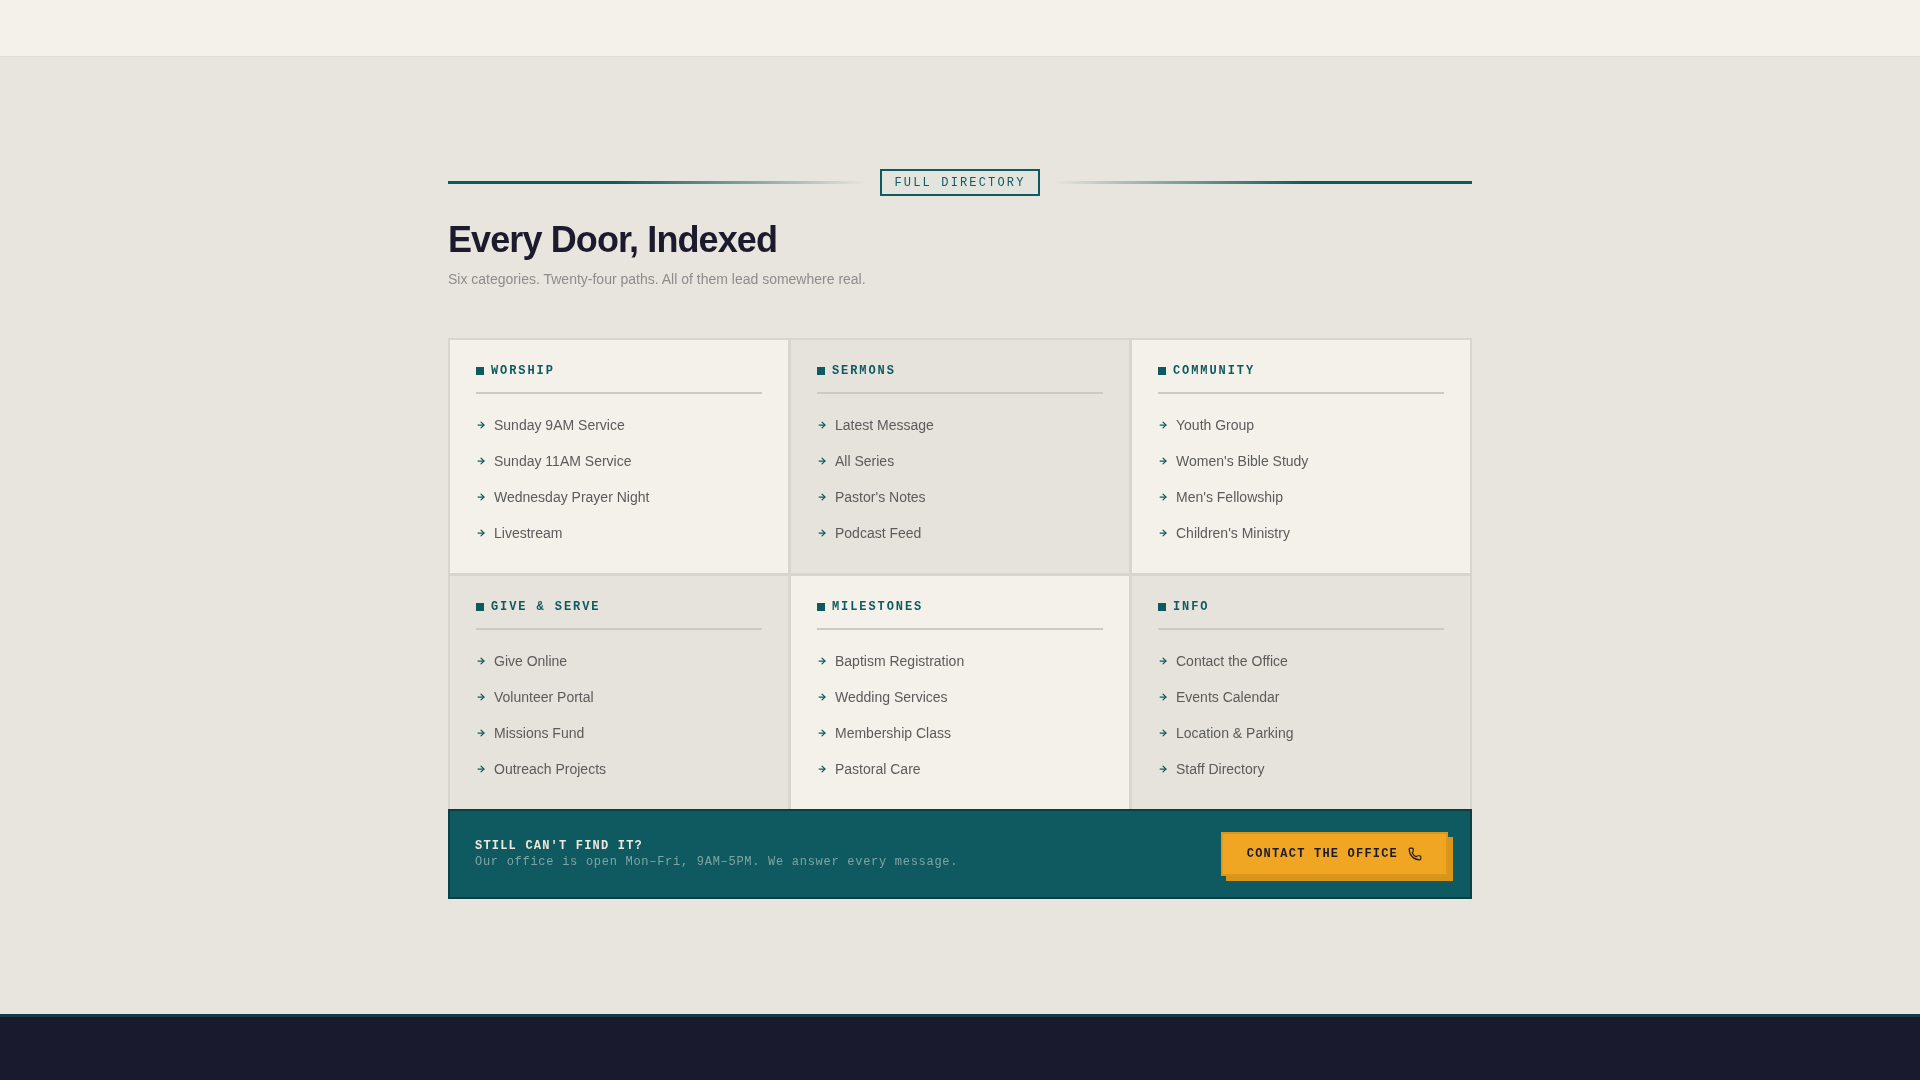 The image size is (1920, 1080). Describe the element at coordinates (1415, 854) in the screenshot. I see `phone-icon` at that location.